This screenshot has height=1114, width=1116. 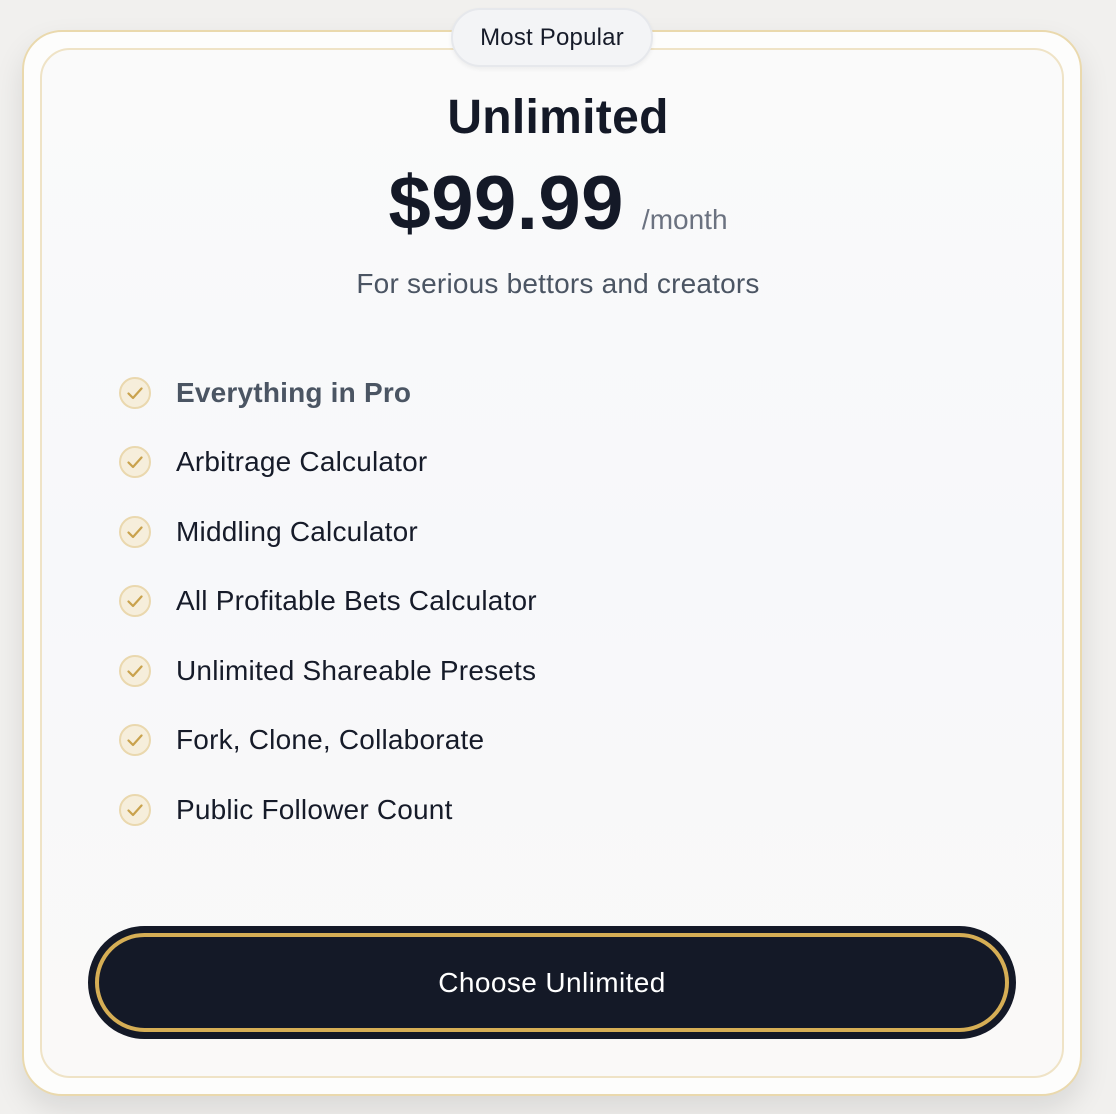 I want to click on feature-item: All Profitable Bets Calculator, so click(x=327, y=614).